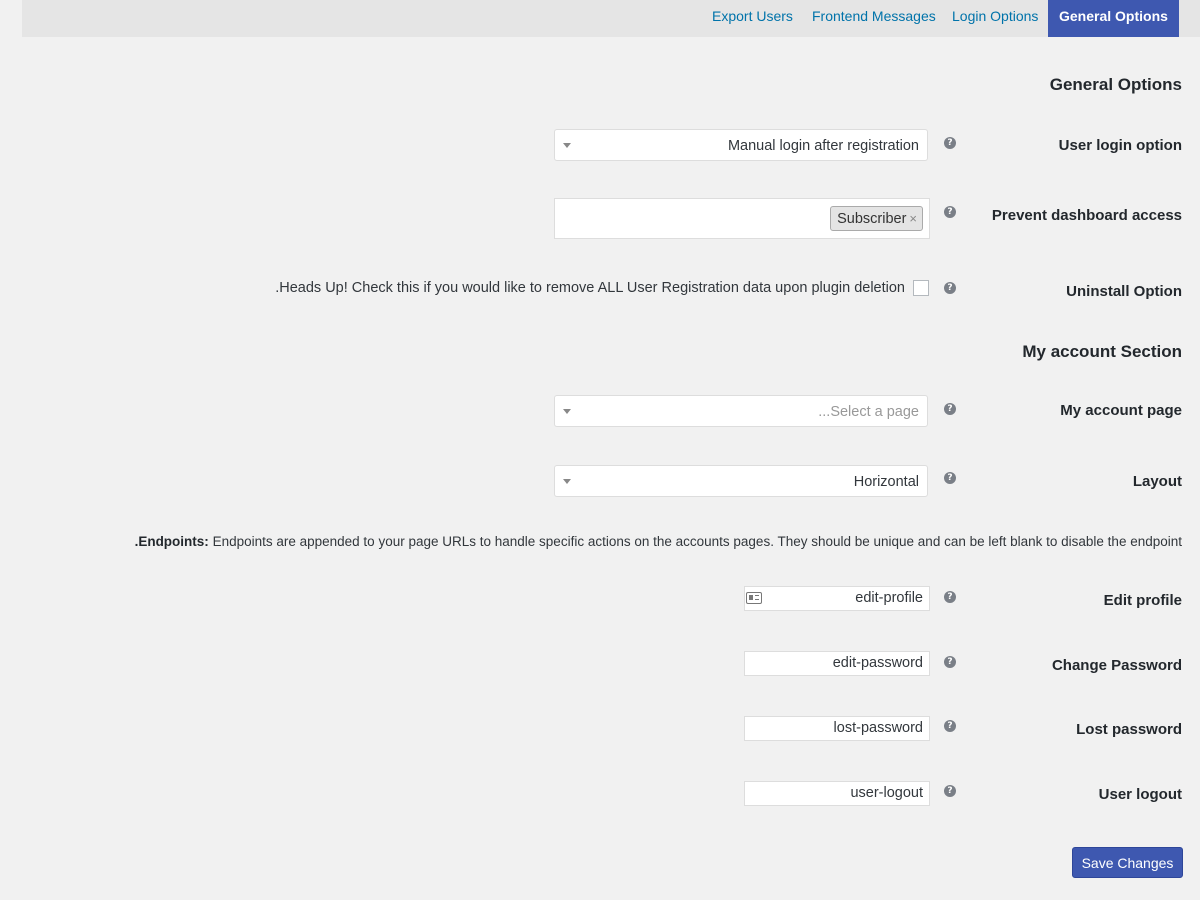  Describe the element at coordinates (874, 18) in the screenshot. I see `tab-frontend-messages: Frontend Messages` at that location.